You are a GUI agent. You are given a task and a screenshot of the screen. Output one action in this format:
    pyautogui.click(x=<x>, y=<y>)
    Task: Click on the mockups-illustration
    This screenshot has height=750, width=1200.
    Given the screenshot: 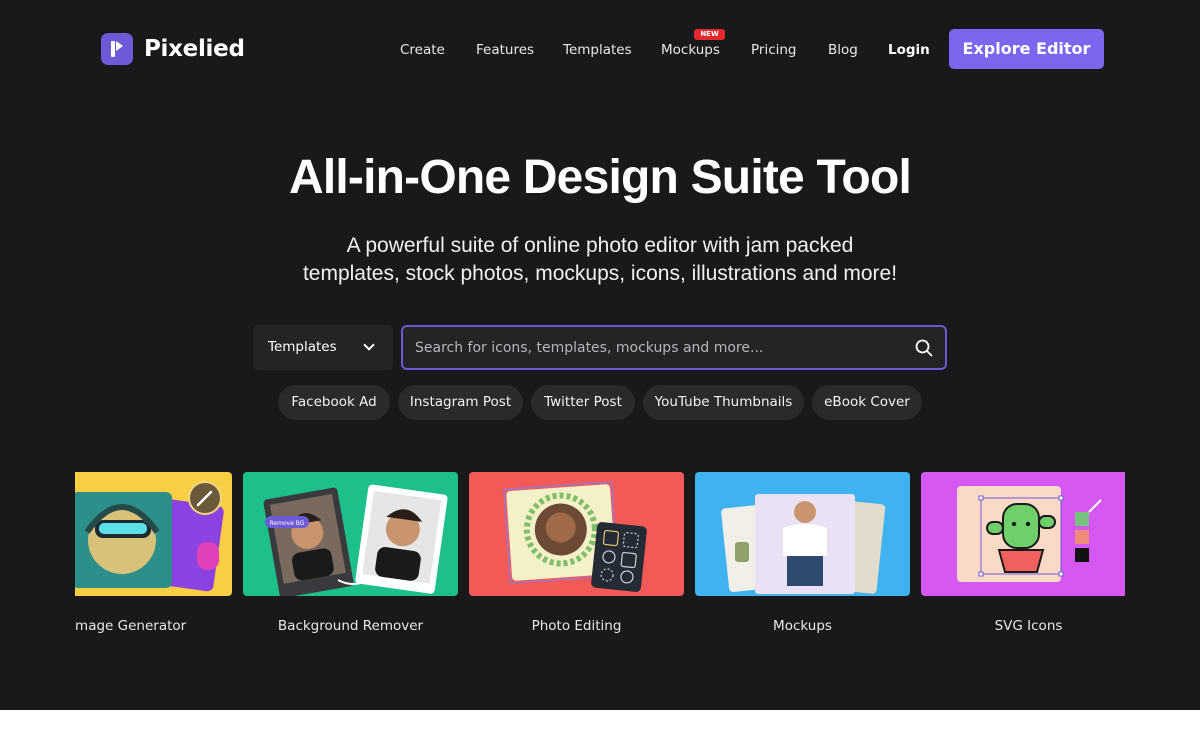 What is the action you would take?
    pyautogui.click(x=803, y=544)
    